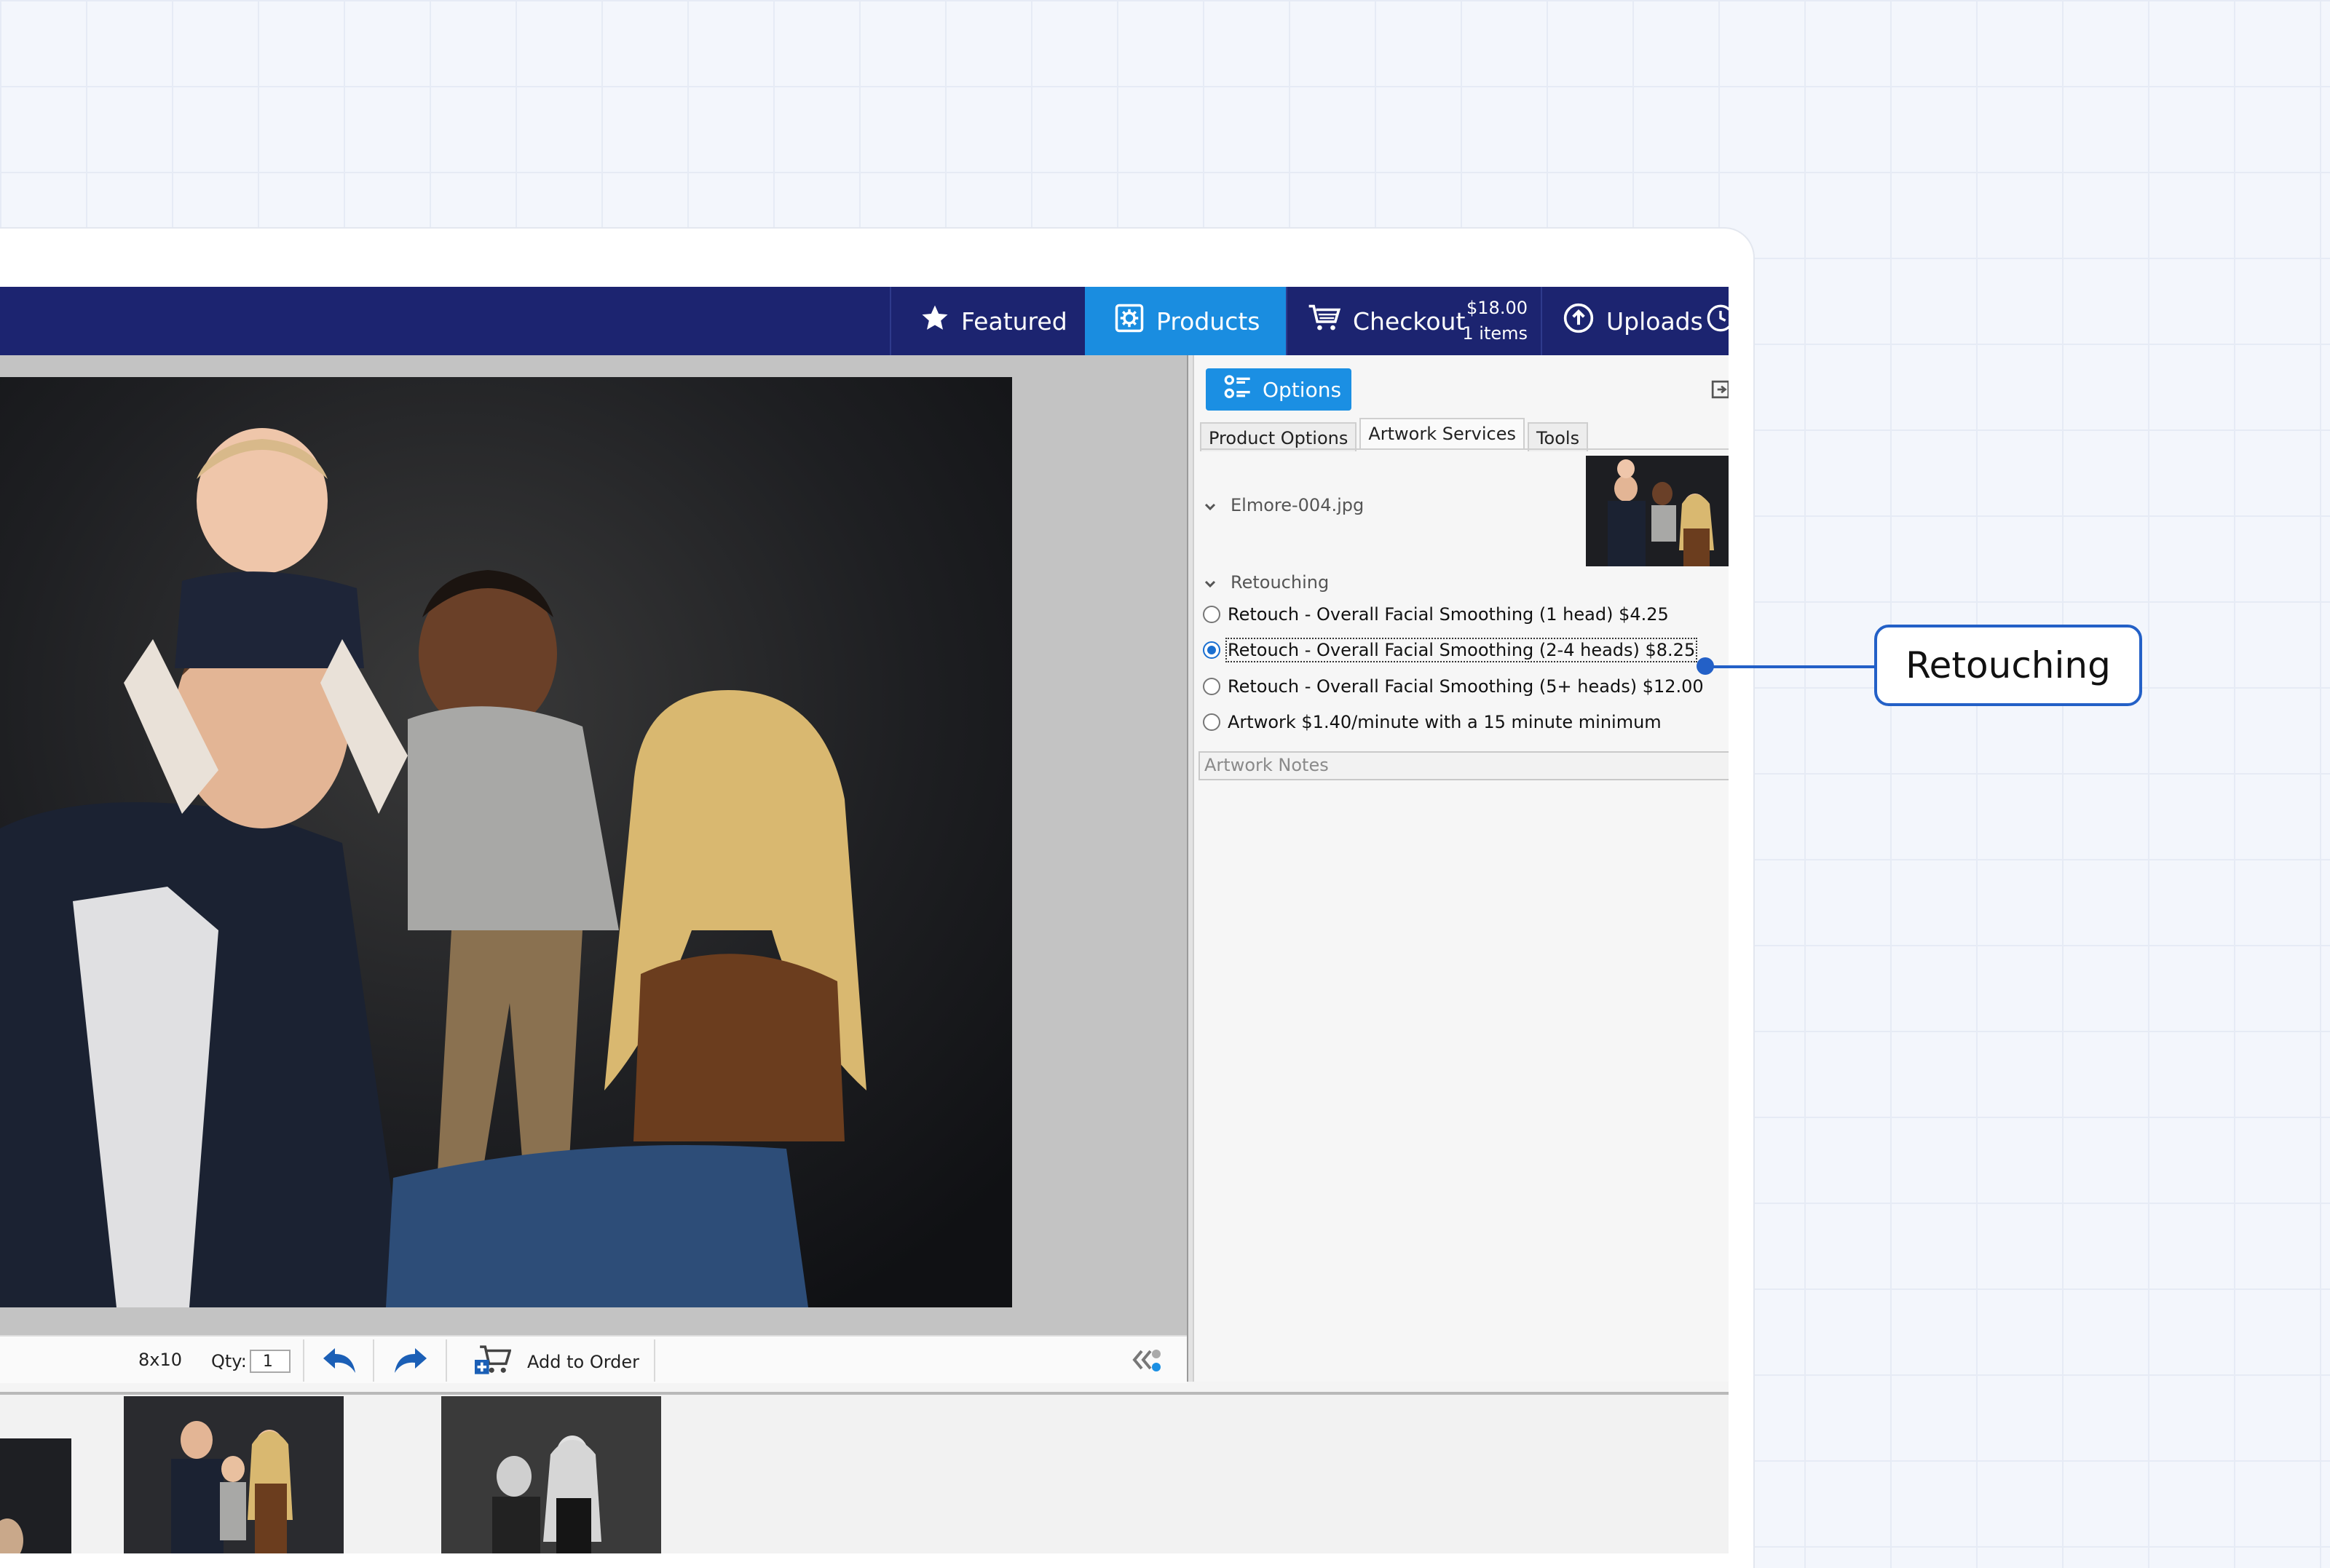  Describe the element at coordinates (1280, 583) in the screenshot. I see `section-title: Retouching` at that location.